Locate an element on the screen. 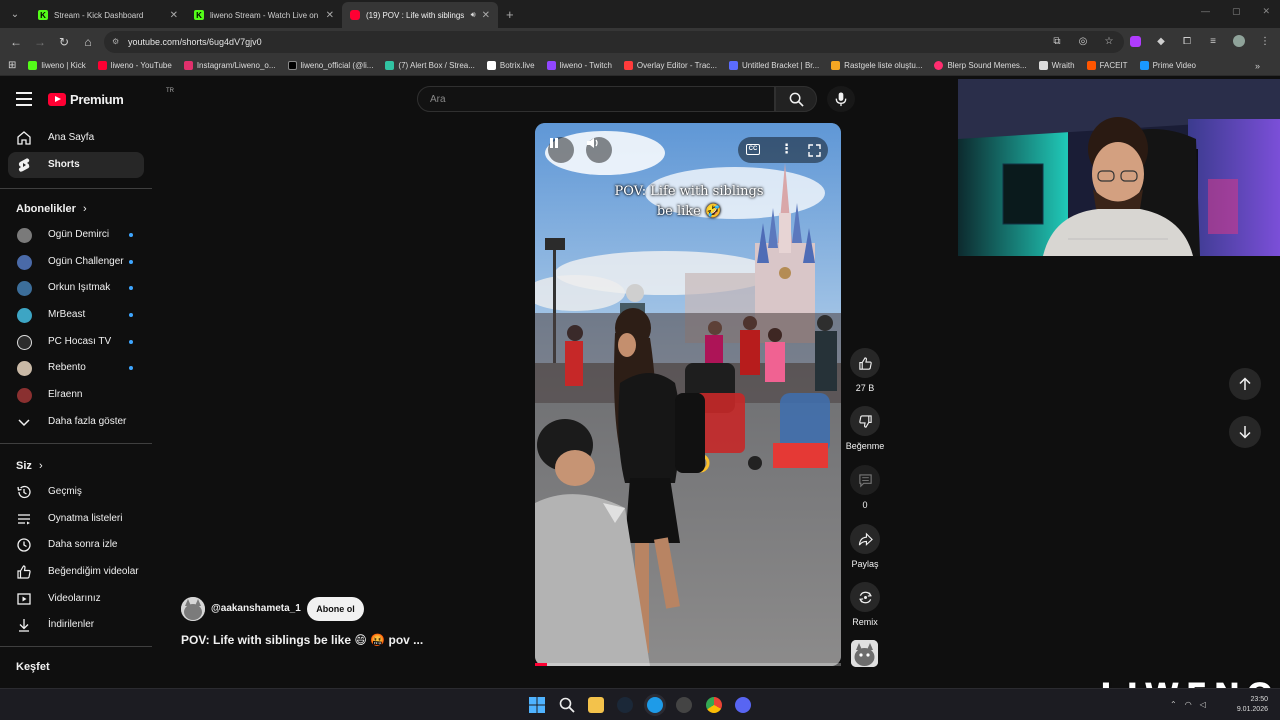 The image size is (1280, 720). new-tab-button: + is located at coordinates (510, 14).